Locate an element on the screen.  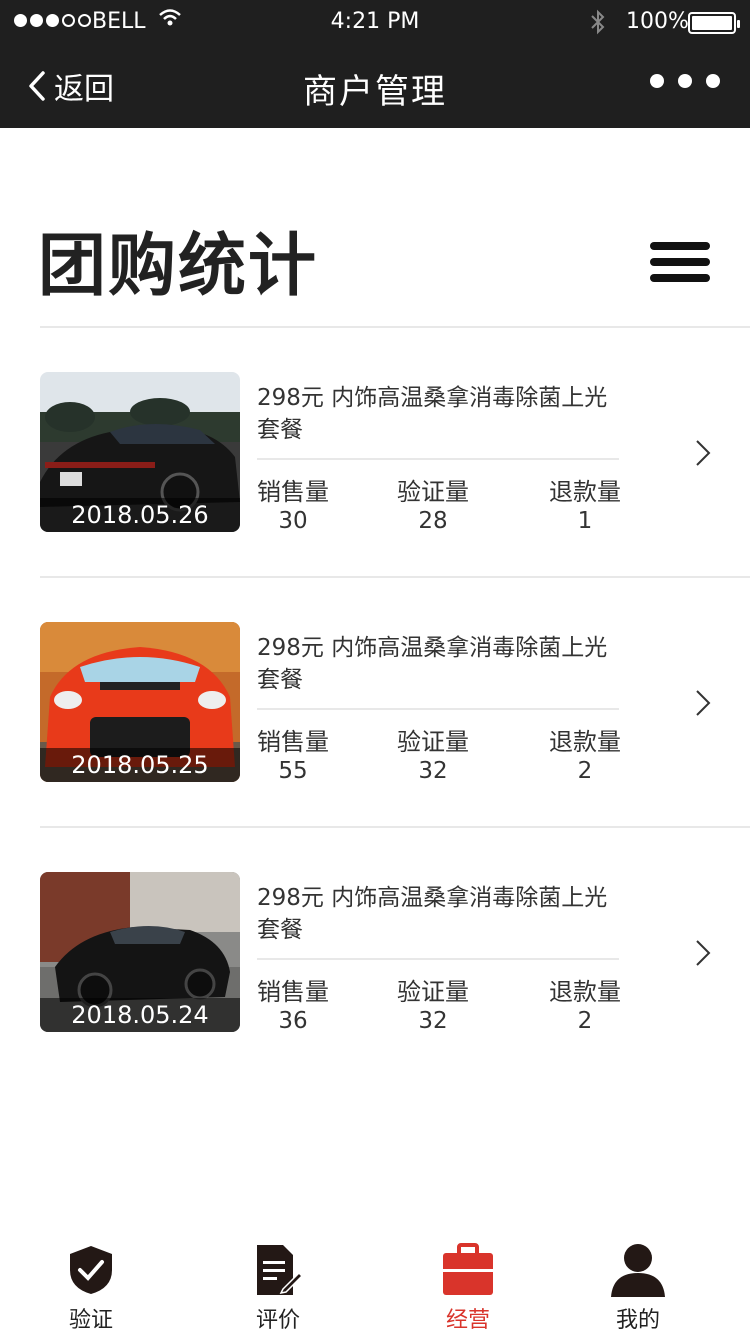
menu-icon is located at coordinates (680, 262).